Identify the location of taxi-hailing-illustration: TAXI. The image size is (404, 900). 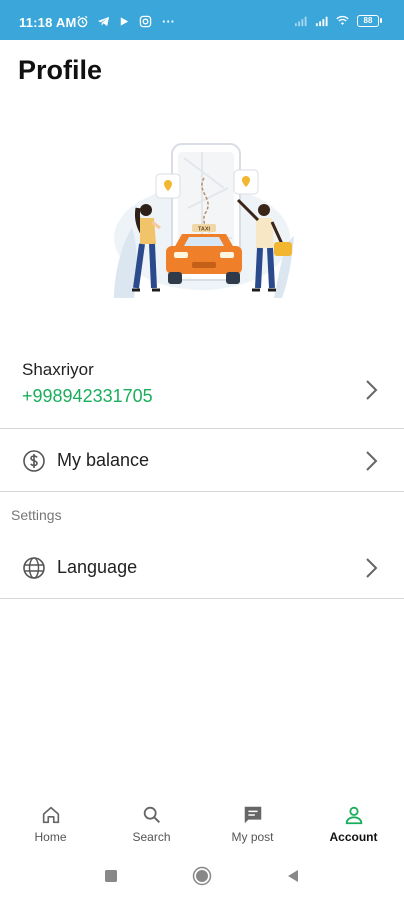
(204, 220).